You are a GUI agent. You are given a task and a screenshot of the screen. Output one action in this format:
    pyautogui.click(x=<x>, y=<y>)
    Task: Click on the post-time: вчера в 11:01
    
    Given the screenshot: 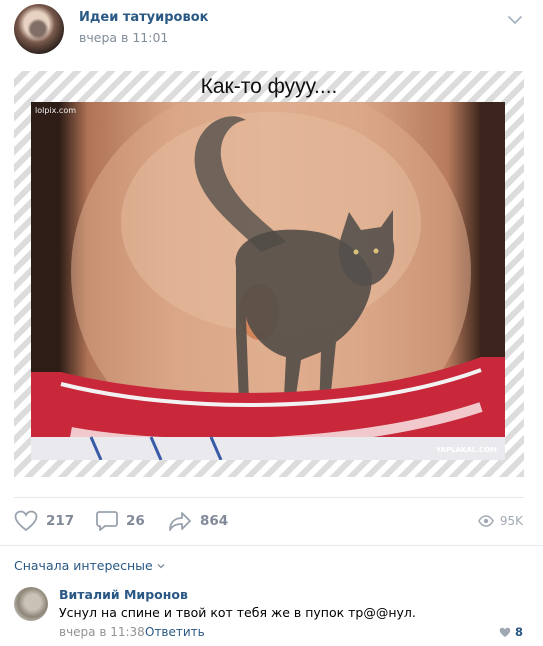 What is the action you would take?
    pyautogui.click(x=123, y=37)
    